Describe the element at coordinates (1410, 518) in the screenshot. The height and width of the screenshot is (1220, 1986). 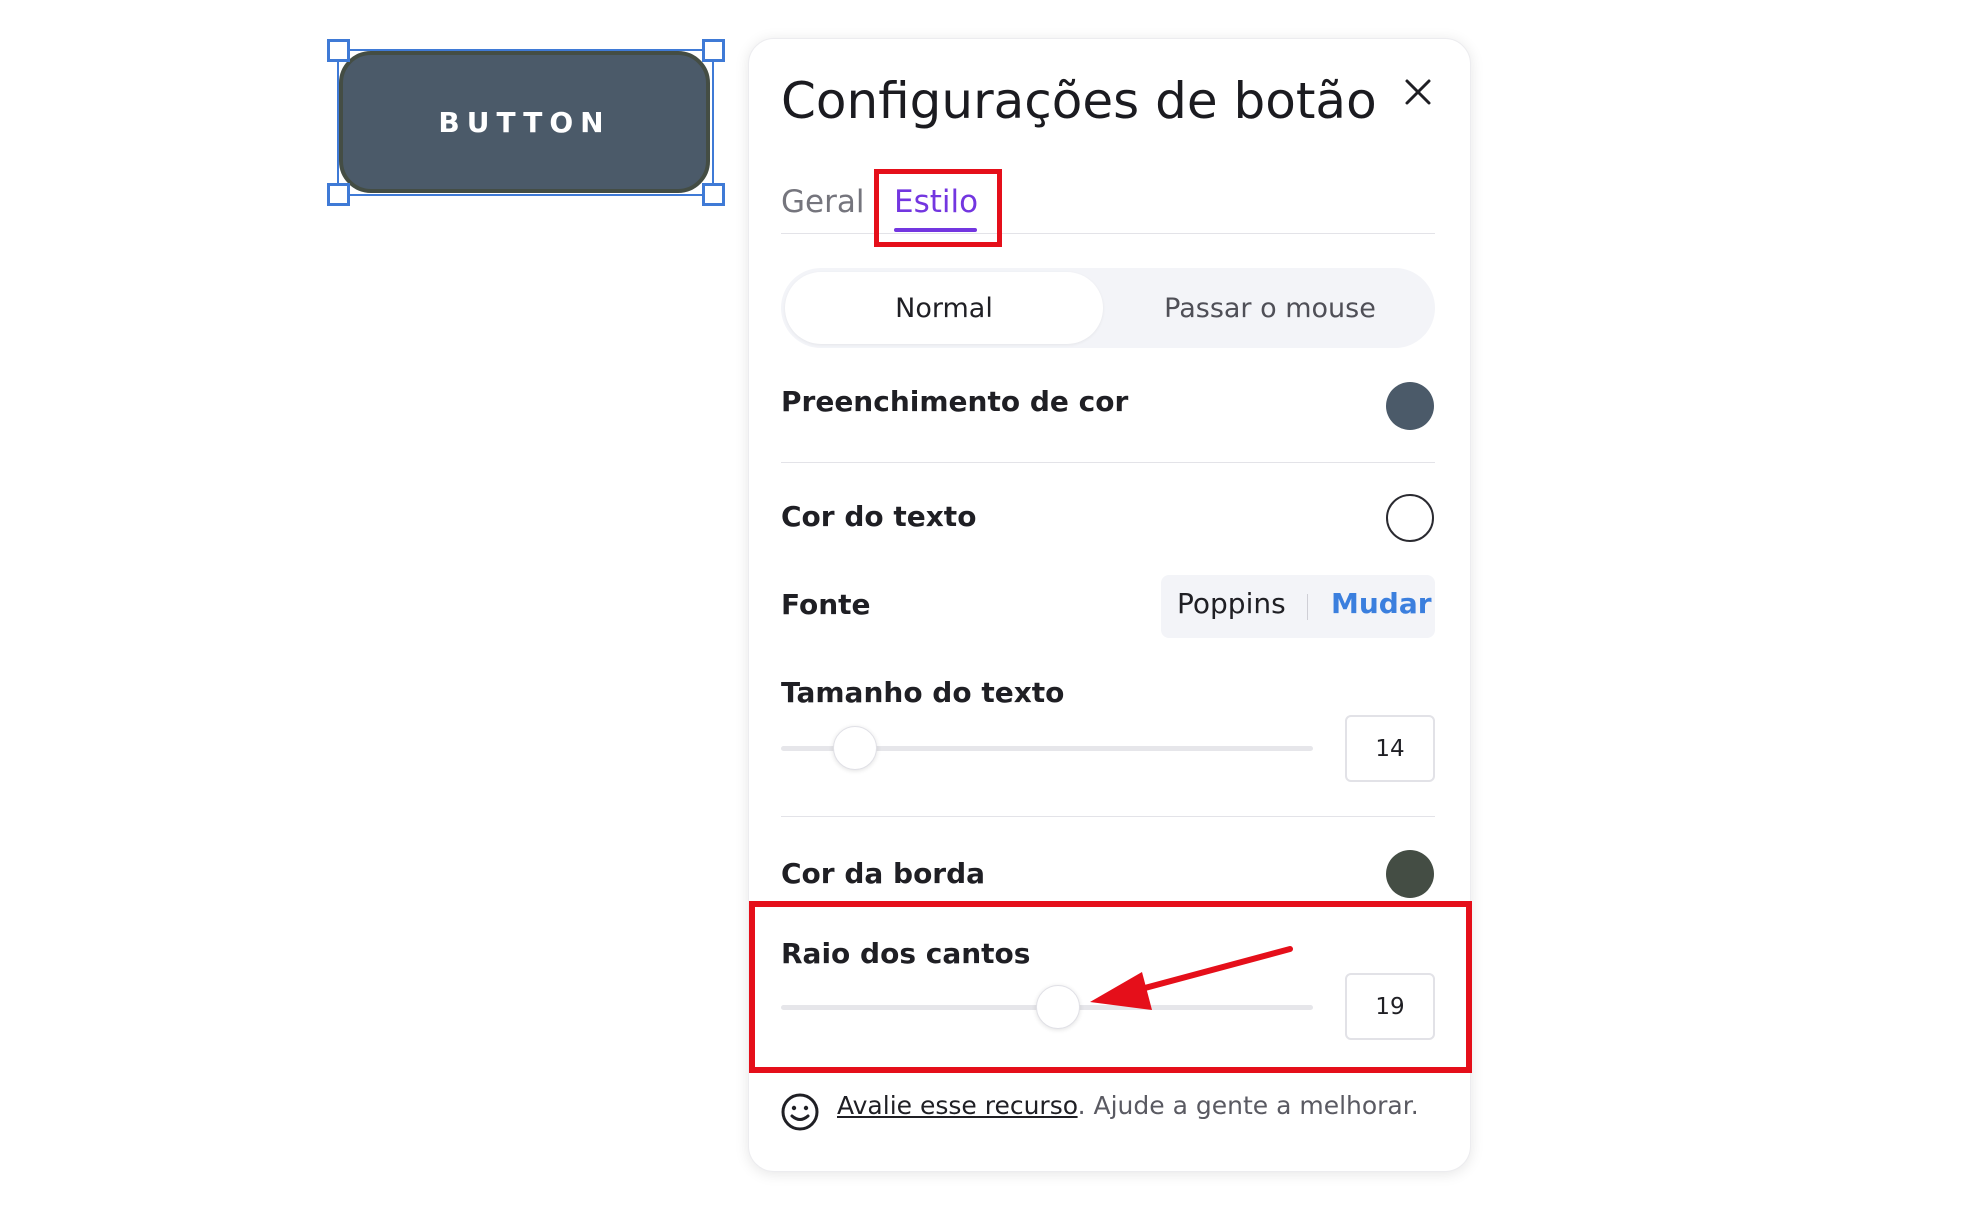
I see `text-color-swatch` at that location.